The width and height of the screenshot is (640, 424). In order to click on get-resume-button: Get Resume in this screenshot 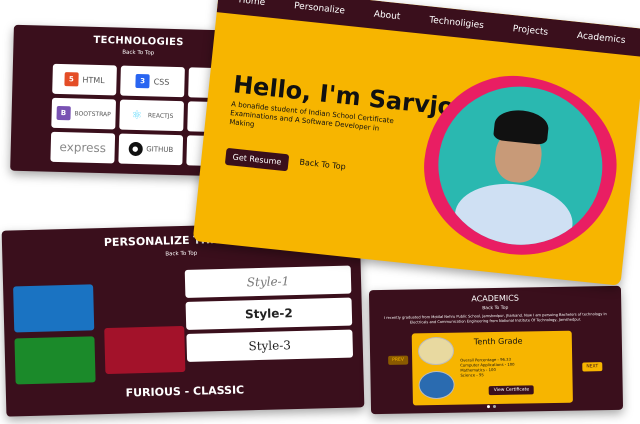, I will do `click(257, 159)`.